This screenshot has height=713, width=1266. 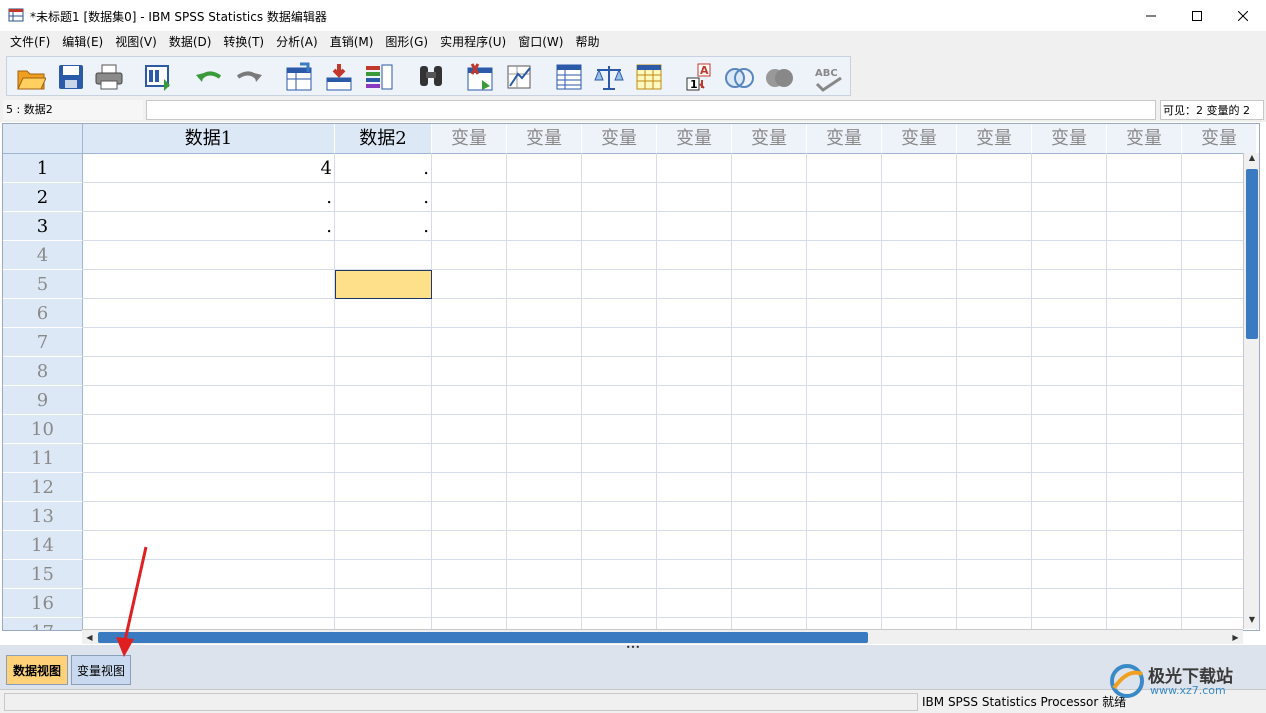 What do you see at coordinates (249, 77) in the screenshot?
I see `redo-button` at bounding box center [249, 77].